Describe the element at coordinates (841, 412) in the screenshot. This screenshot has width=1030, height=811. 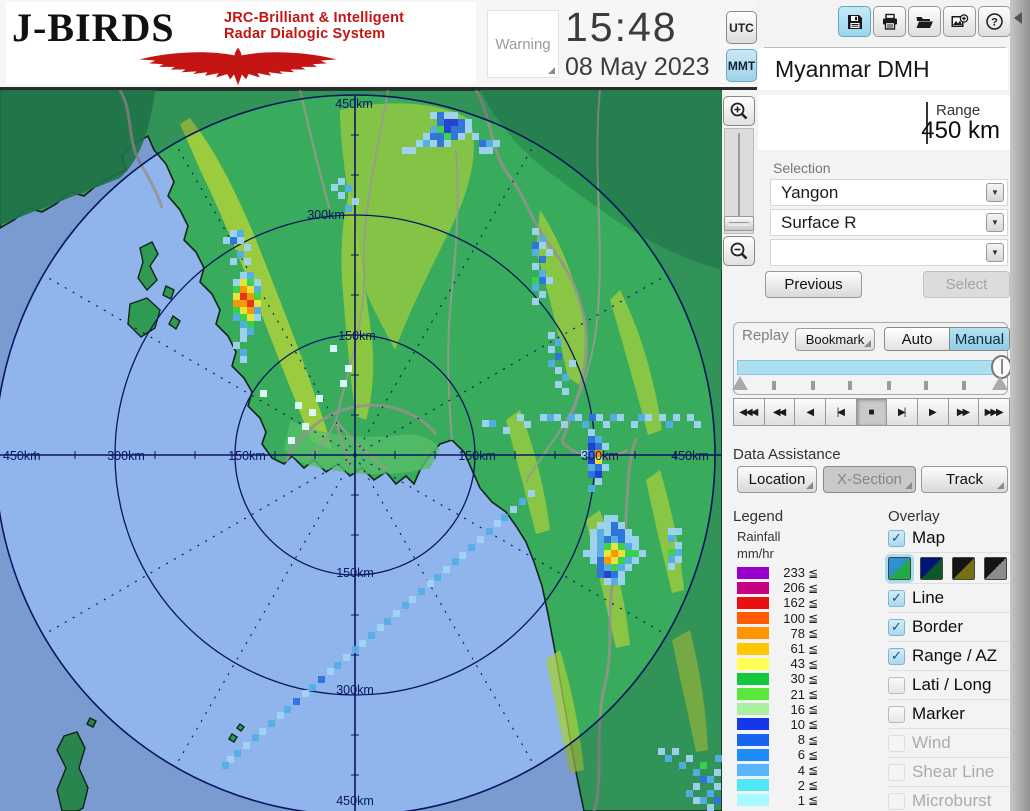
I see `playback-button-4: |◀` at that location.